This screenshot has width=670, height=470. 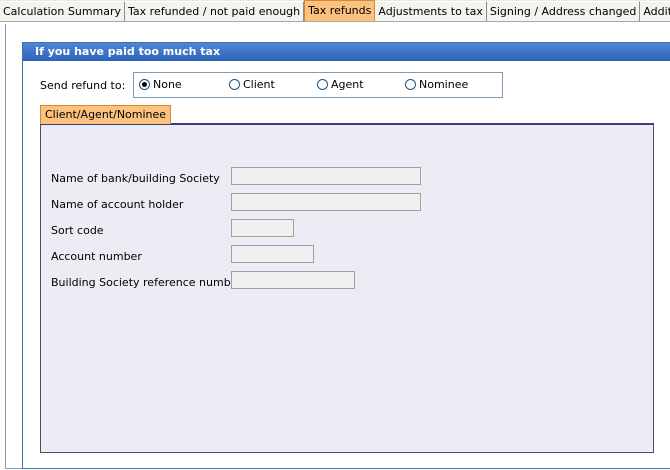 I want to click on radio-client: Client, so click(x=252, y=84).